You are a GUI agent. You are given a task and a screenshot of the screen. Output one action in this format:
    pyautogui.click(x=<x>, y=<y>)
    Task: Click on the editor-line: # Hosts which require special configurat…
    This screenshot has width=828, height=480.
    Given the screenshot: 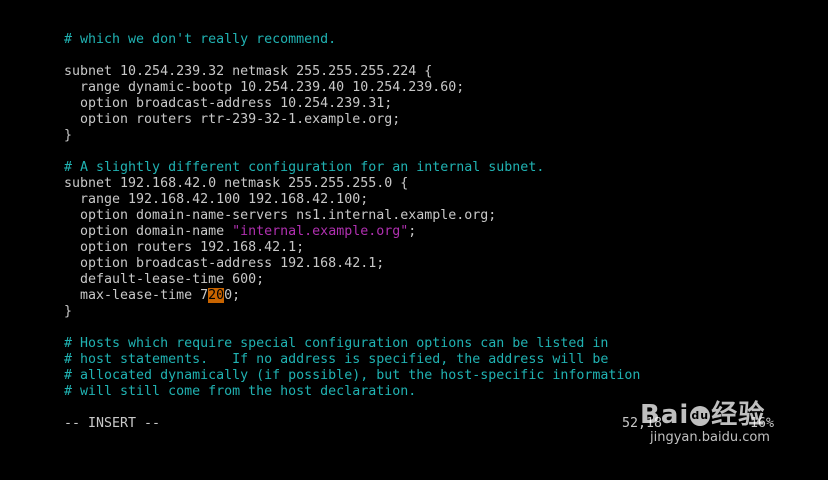 What is the action you would take?
    pyautogui.click(x=434, y=344)
    